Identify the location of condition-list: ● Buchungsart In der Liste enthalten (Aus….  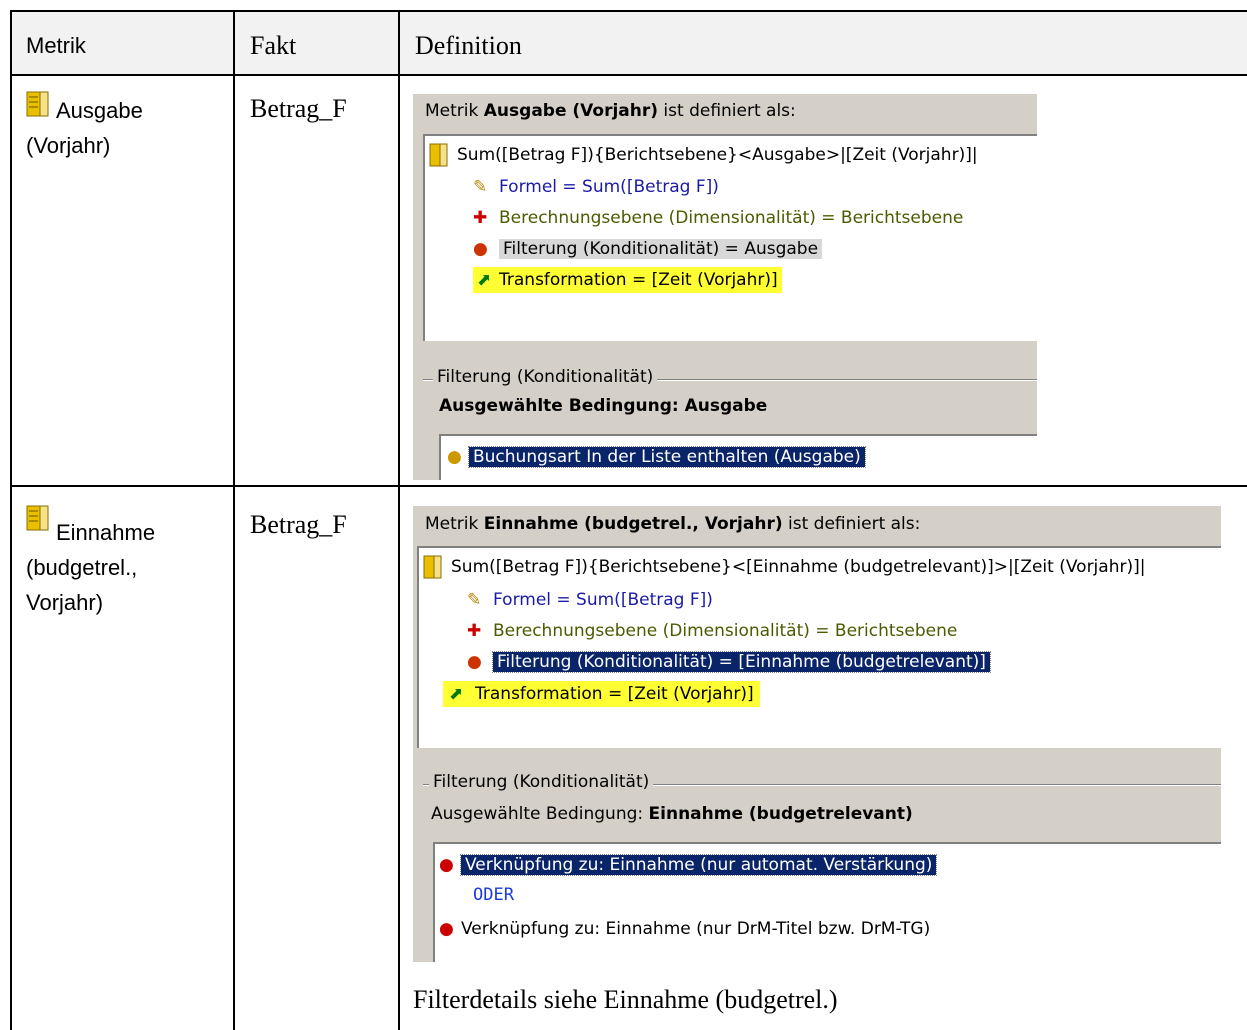
(738, 457).